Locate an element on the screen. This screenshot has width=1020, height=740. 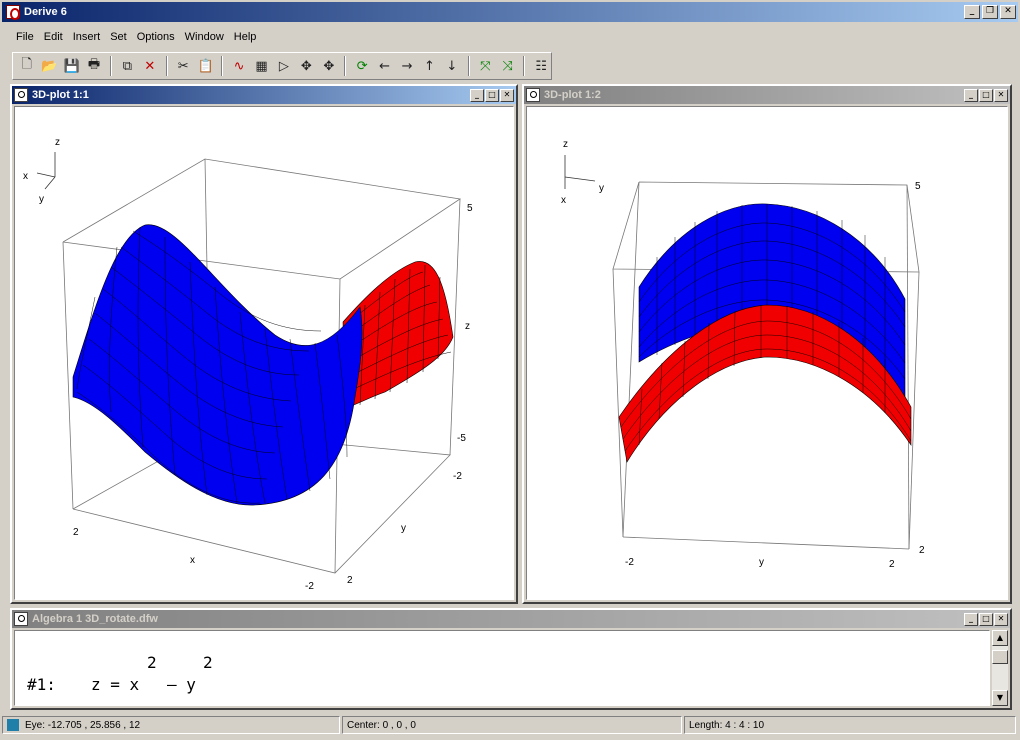
scroll-down-icon: ▼ is located at coordinates (1000, 698).